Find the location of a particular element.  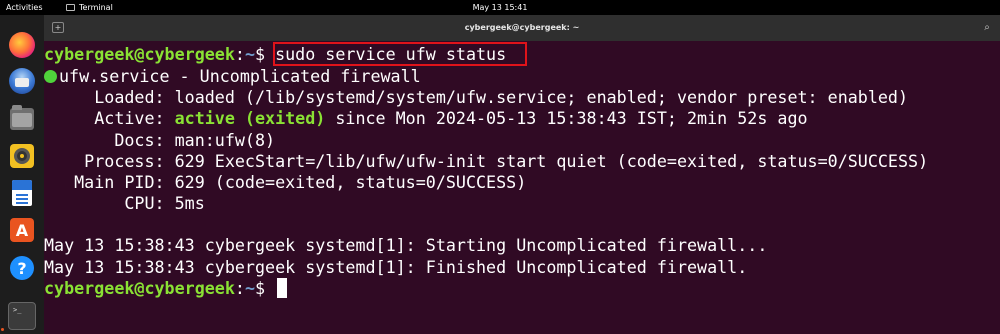

rhythmbox-icon is located at coordinates (22, 156).